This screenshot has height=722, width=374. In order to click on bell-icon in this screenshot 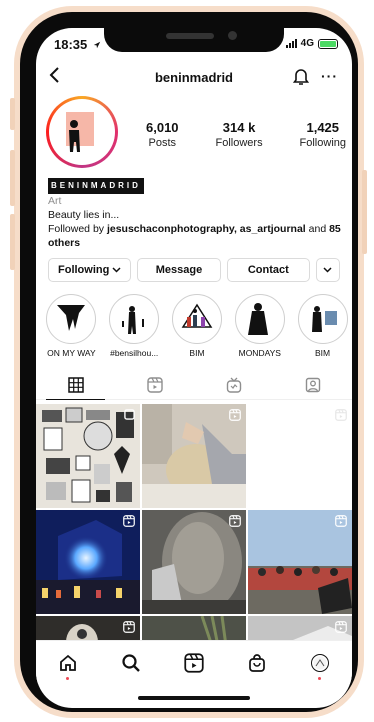, I will do `click(301, 77)`.